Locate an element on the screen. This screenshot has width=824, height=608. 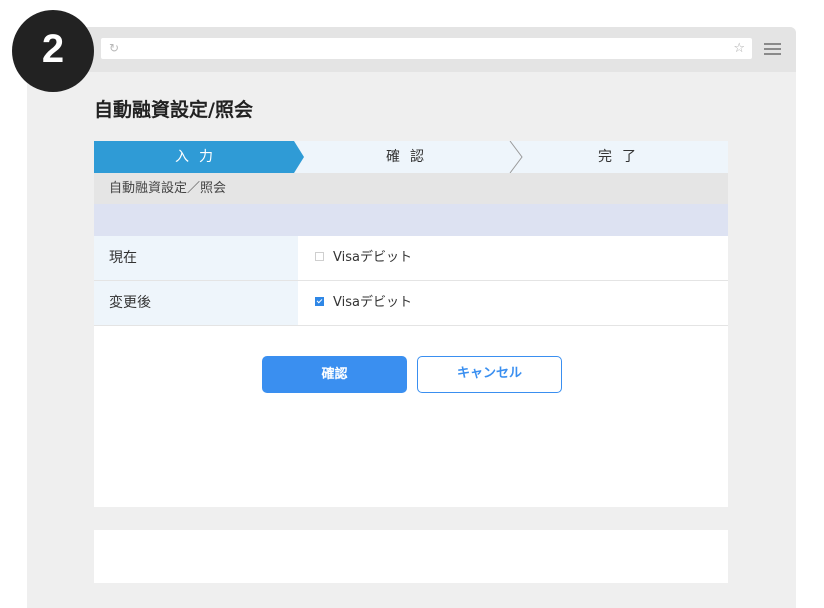
step-confirm: 確認 is located at coordinates (410, 157).